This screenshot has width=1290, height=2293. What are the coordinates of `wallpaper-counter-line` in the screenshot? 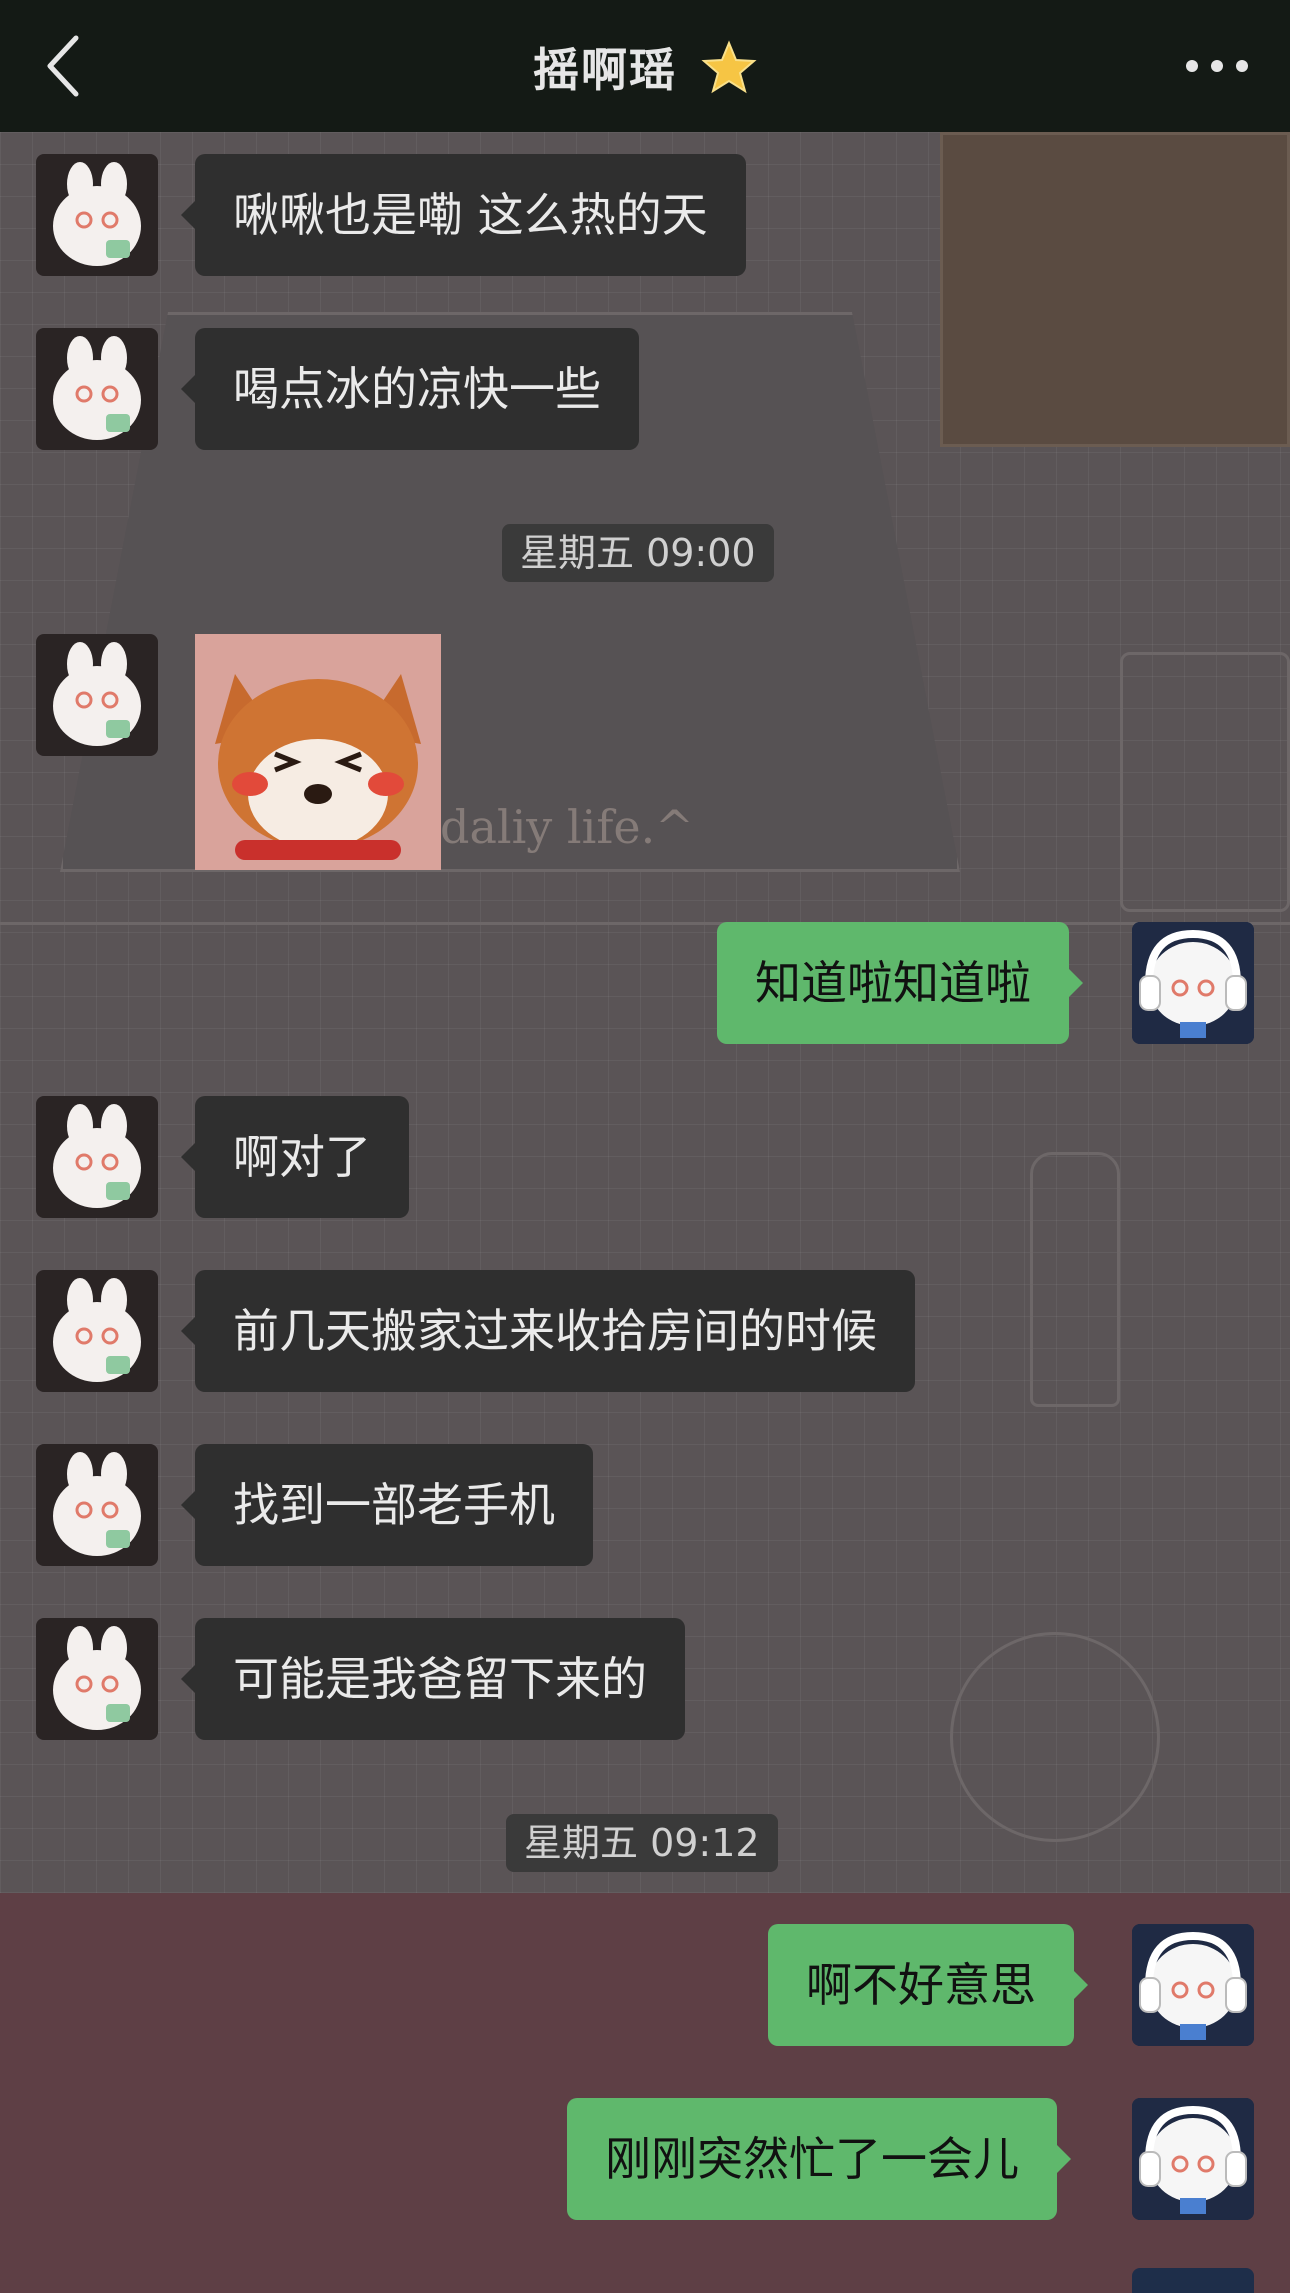 It's located at (645, 923).